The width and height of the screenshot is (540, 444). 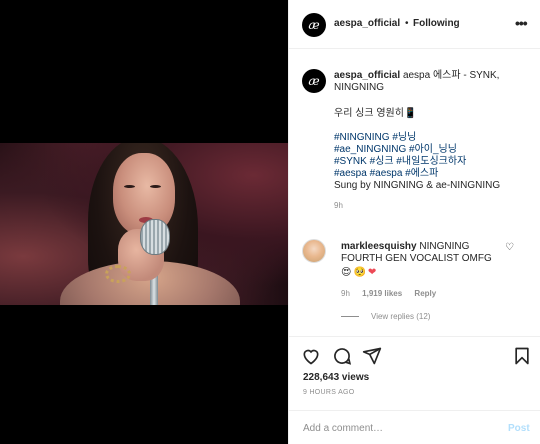 I want to click on pleading-face-emoji: 🥺, so click(x=359, y=272).